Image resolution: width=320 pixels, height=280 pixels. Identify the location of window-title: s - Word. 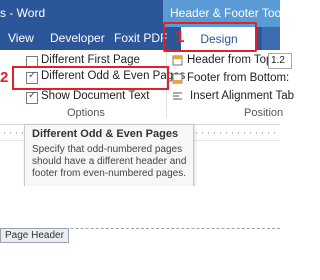
(23, 13).